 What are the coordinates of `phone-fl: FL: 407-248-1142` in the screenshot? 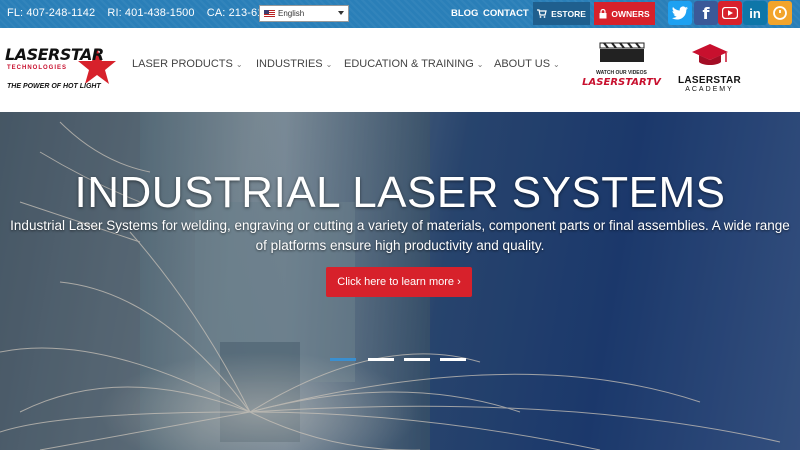 It's located at (51, 13).